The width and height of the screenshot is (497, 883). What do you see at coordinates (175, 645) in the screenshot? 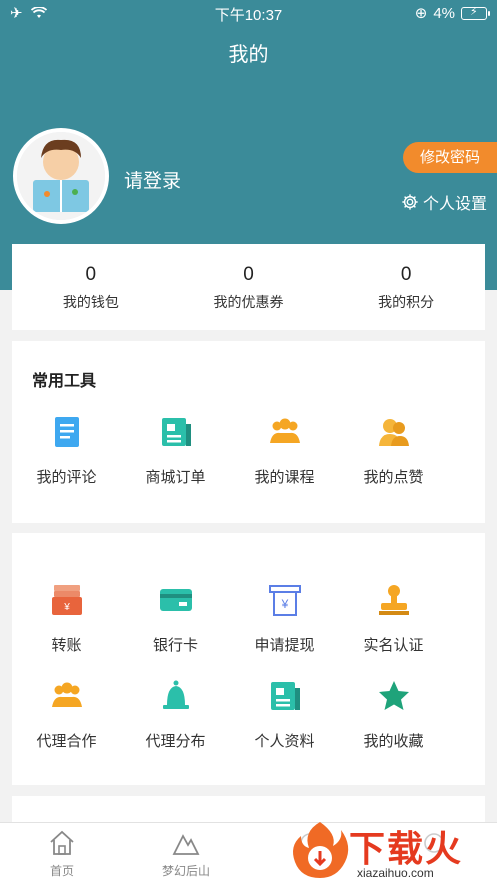
I see `item-label: 银行卡` at bounding box center [175, 645].